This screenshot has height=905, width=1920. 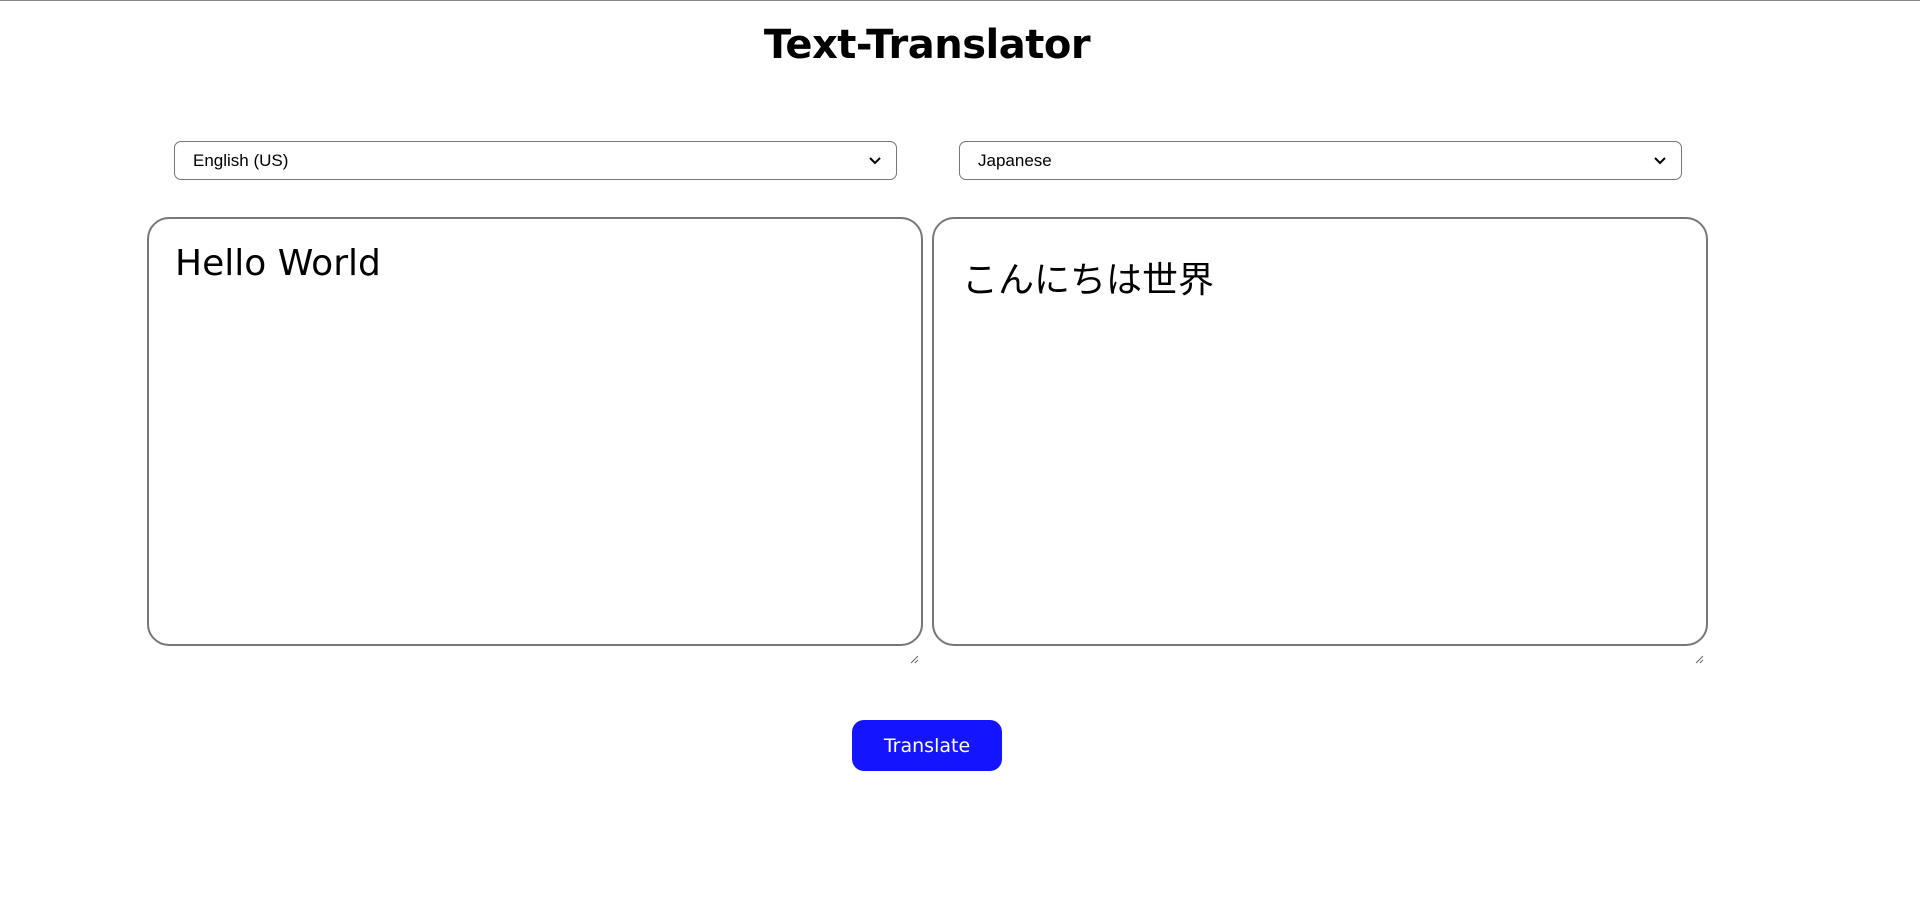 I want to click on source-language-value: English (US), so click(x=241, y=160).